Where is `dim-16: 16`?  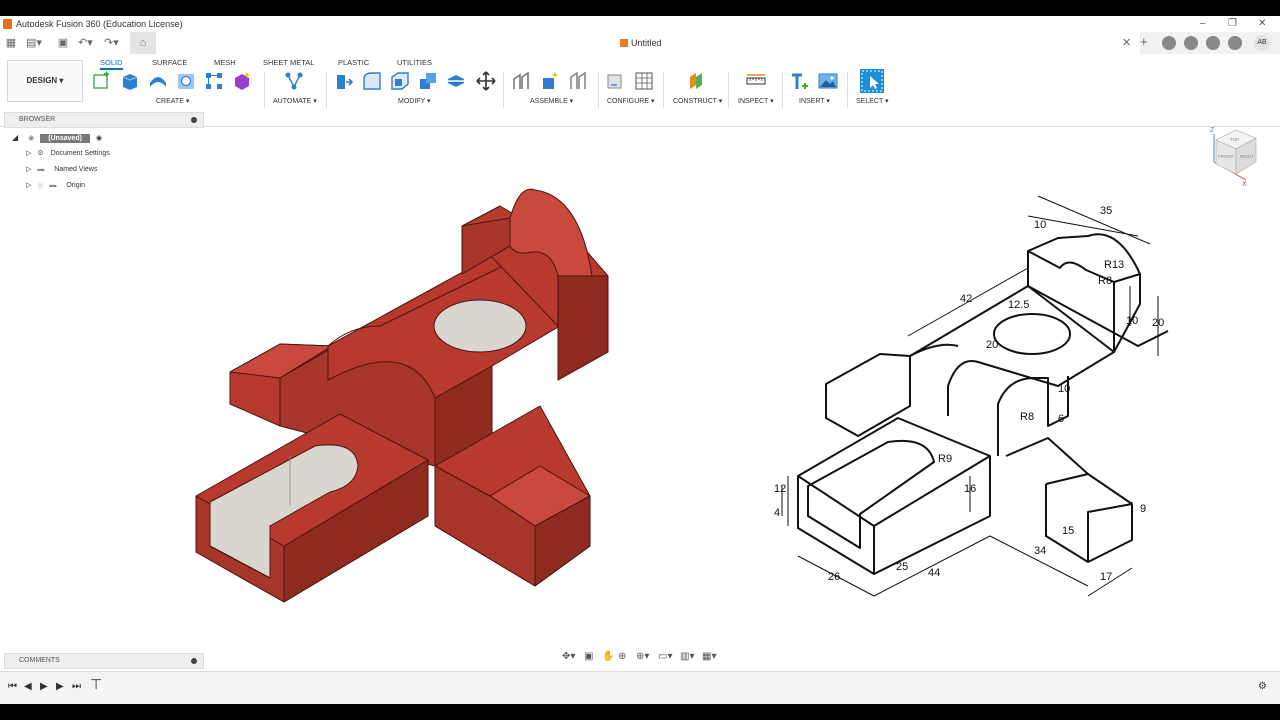
dim-16: 16 is located at coordinates (970, 489).